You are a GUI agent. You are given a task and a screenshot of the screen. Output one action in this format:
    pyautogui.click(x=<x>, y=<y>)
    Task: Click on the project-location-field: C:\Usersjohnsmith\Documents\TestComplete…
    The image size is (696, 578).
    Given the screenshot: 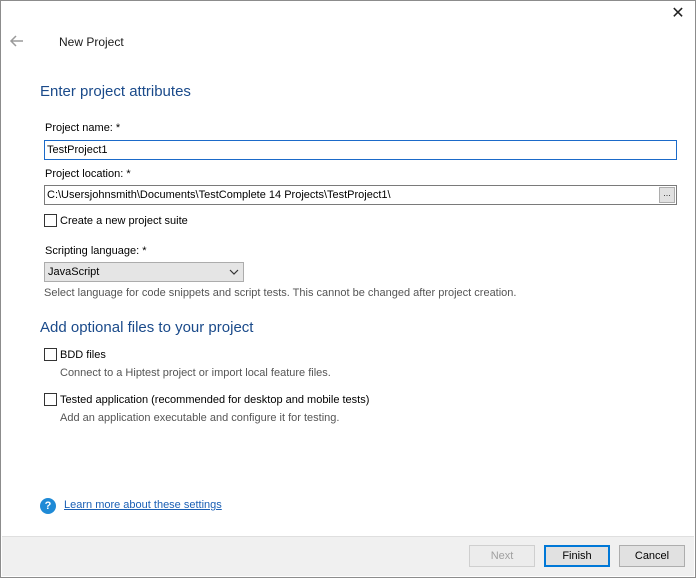 What is the action you would take?
    pyautogui.click(x=360, y=195)
    